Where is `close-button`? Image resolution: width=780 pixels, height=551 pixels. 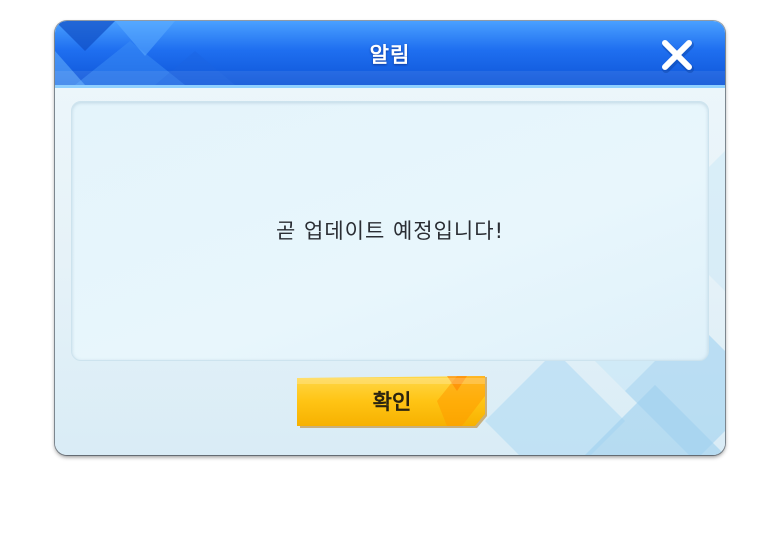 close-button is located at coordinates (677, 55).